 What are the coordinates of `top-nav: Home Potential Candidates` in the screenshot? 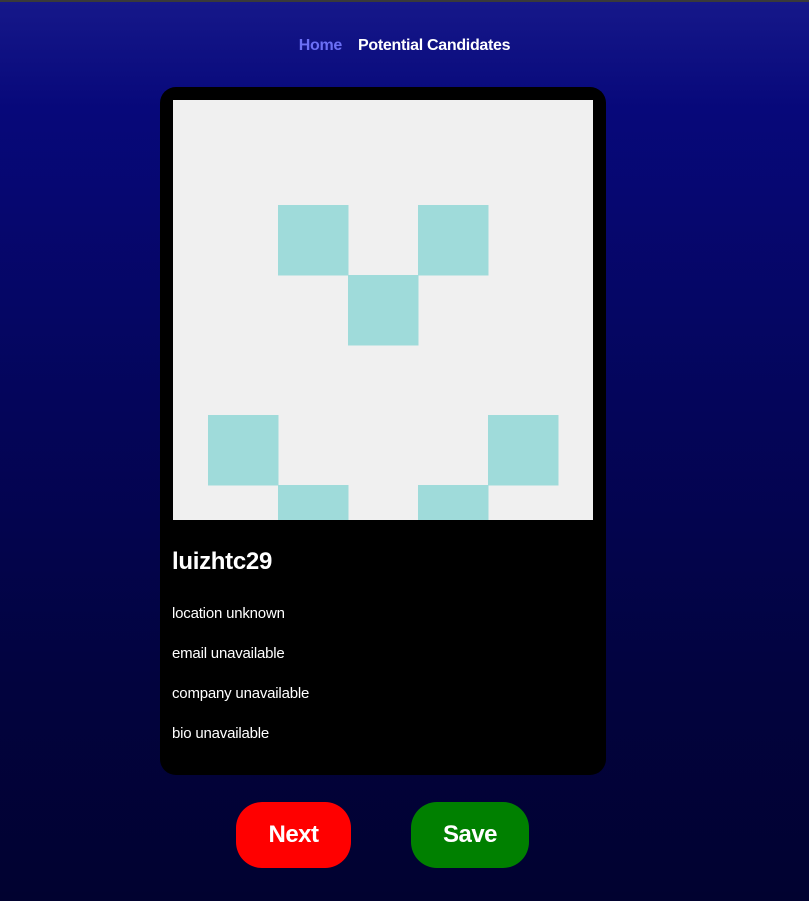 It's located at (404, 46).